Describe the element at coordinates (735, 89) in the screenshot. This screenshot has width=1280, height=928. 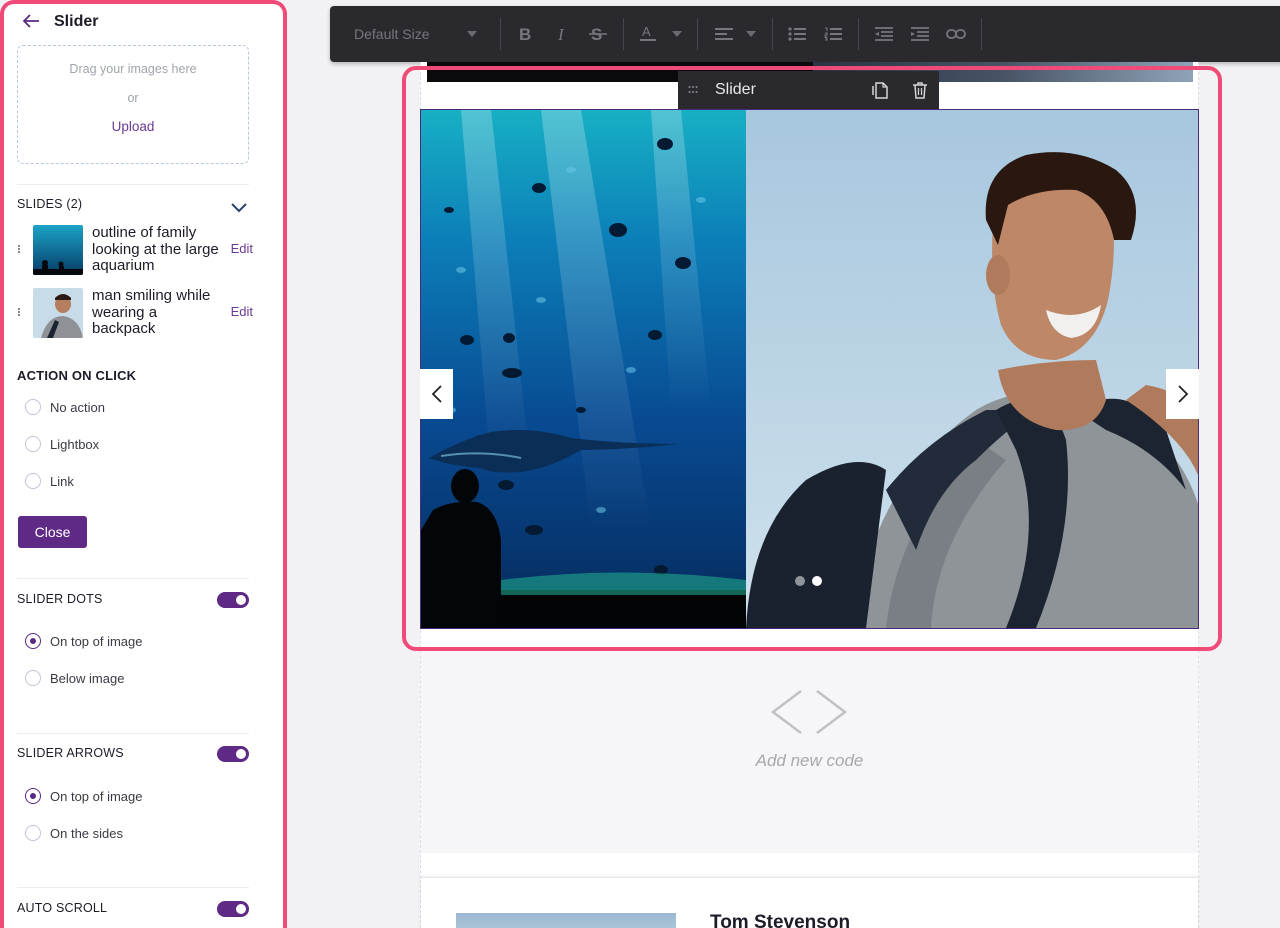
I see `slider-block-label: Slider` at that location.